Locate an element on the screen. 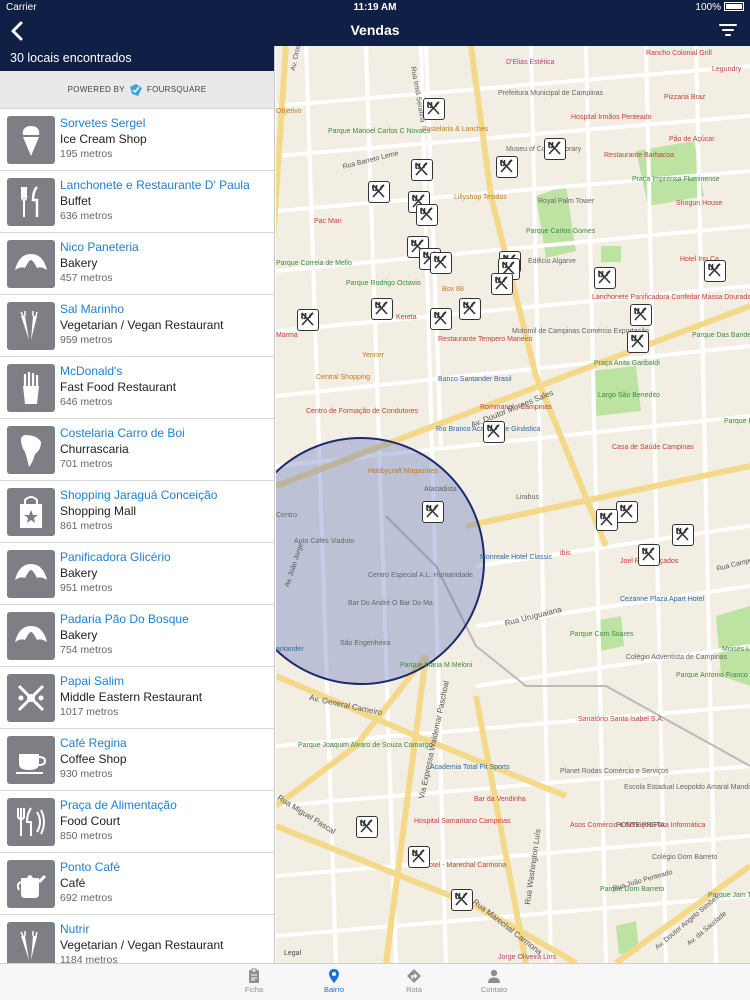  venue-list-item: Panificadora Glicério Bakery 951 metros is located at coordinates (137, 574).